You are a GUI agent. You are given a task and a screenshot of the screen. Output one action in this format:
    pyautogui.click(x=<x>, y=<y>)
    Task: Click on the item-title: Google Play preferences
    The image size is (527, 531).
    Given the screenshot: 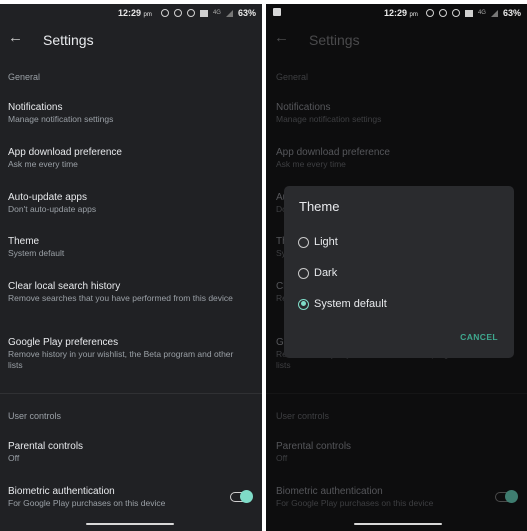 What is the action you would take?
    pyautogui.click(x=63, y=342)
    